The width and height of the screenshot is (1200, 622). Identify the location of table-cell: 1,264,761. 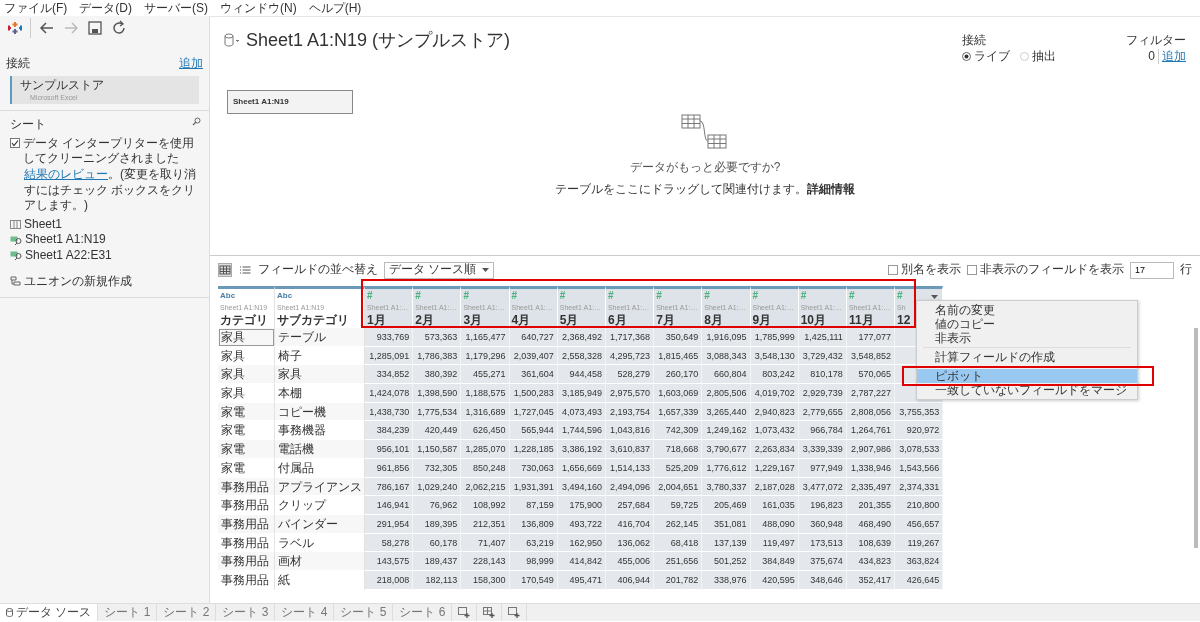
(871, 431).